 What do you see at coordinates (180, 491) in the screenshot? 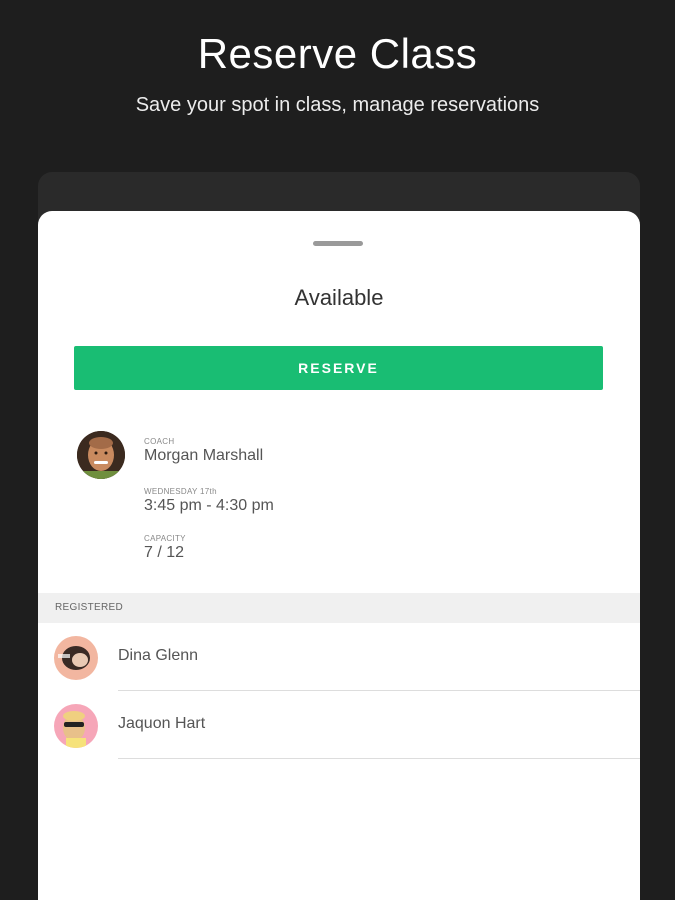
I see `date-label: WEDNESDAY 17th` at bounding box center [180, 491].